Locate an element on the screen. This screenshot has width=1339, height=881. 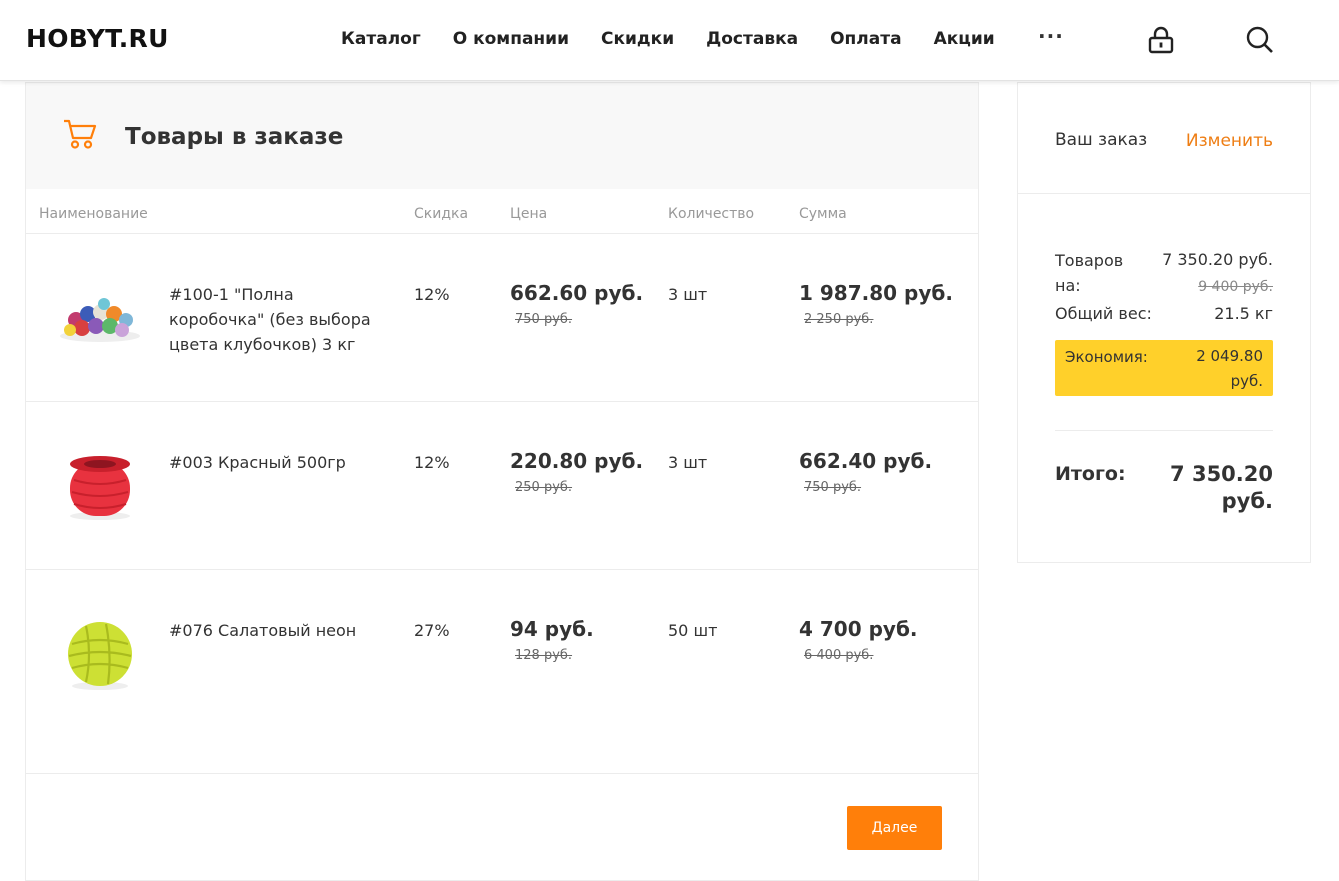
summary-divider is located at coordinates (1164, 430).